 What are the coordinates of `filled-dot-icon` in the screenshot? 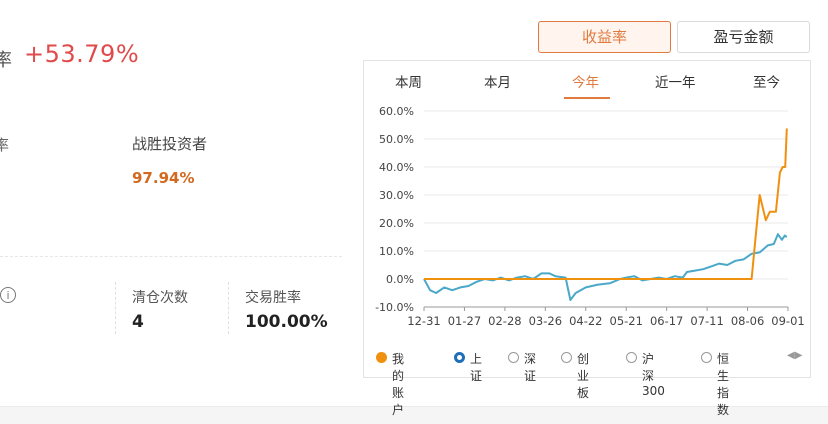 It's located at (381, 357).